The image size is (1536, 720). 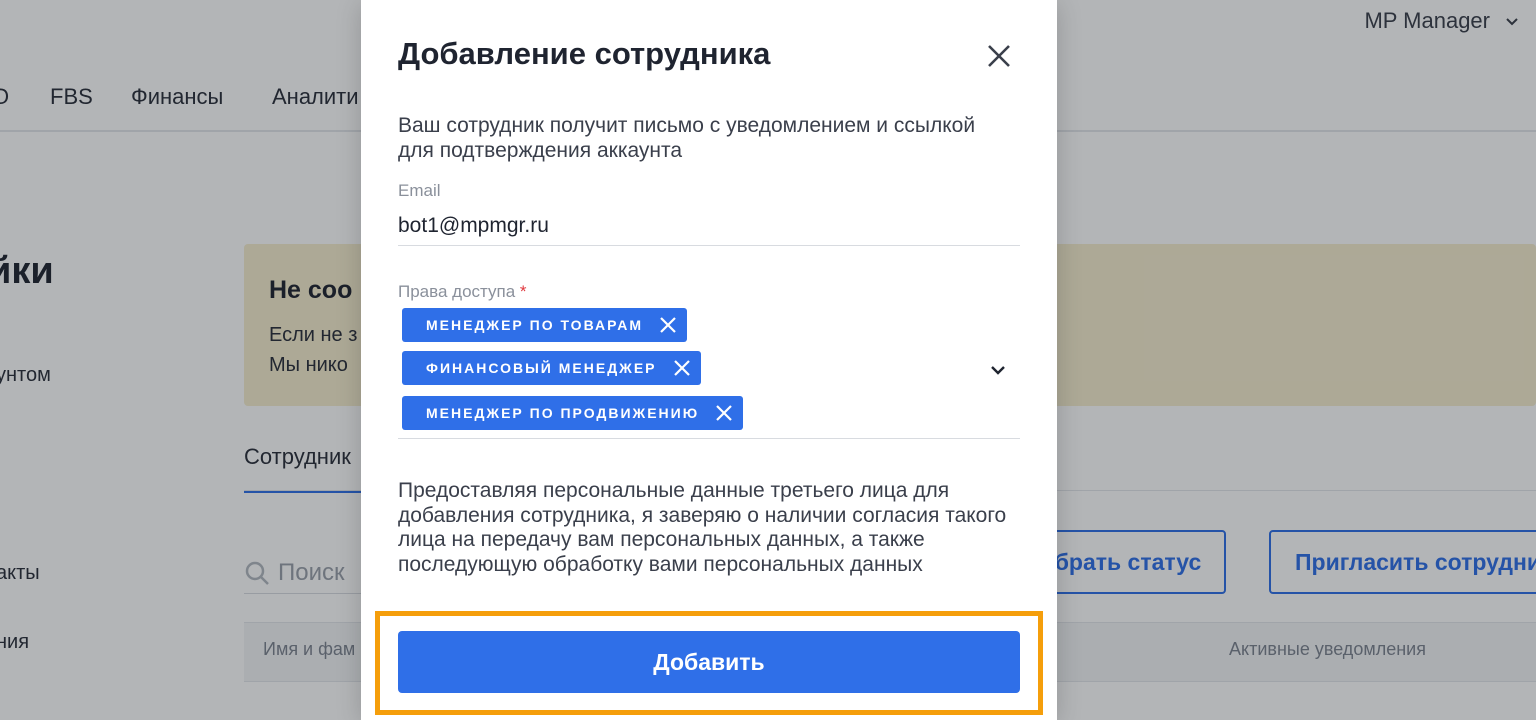 What do you see at coordinates (998, 370) in the screenshot?
I see `chevron-down-icon` at bounding box center [998, 370].